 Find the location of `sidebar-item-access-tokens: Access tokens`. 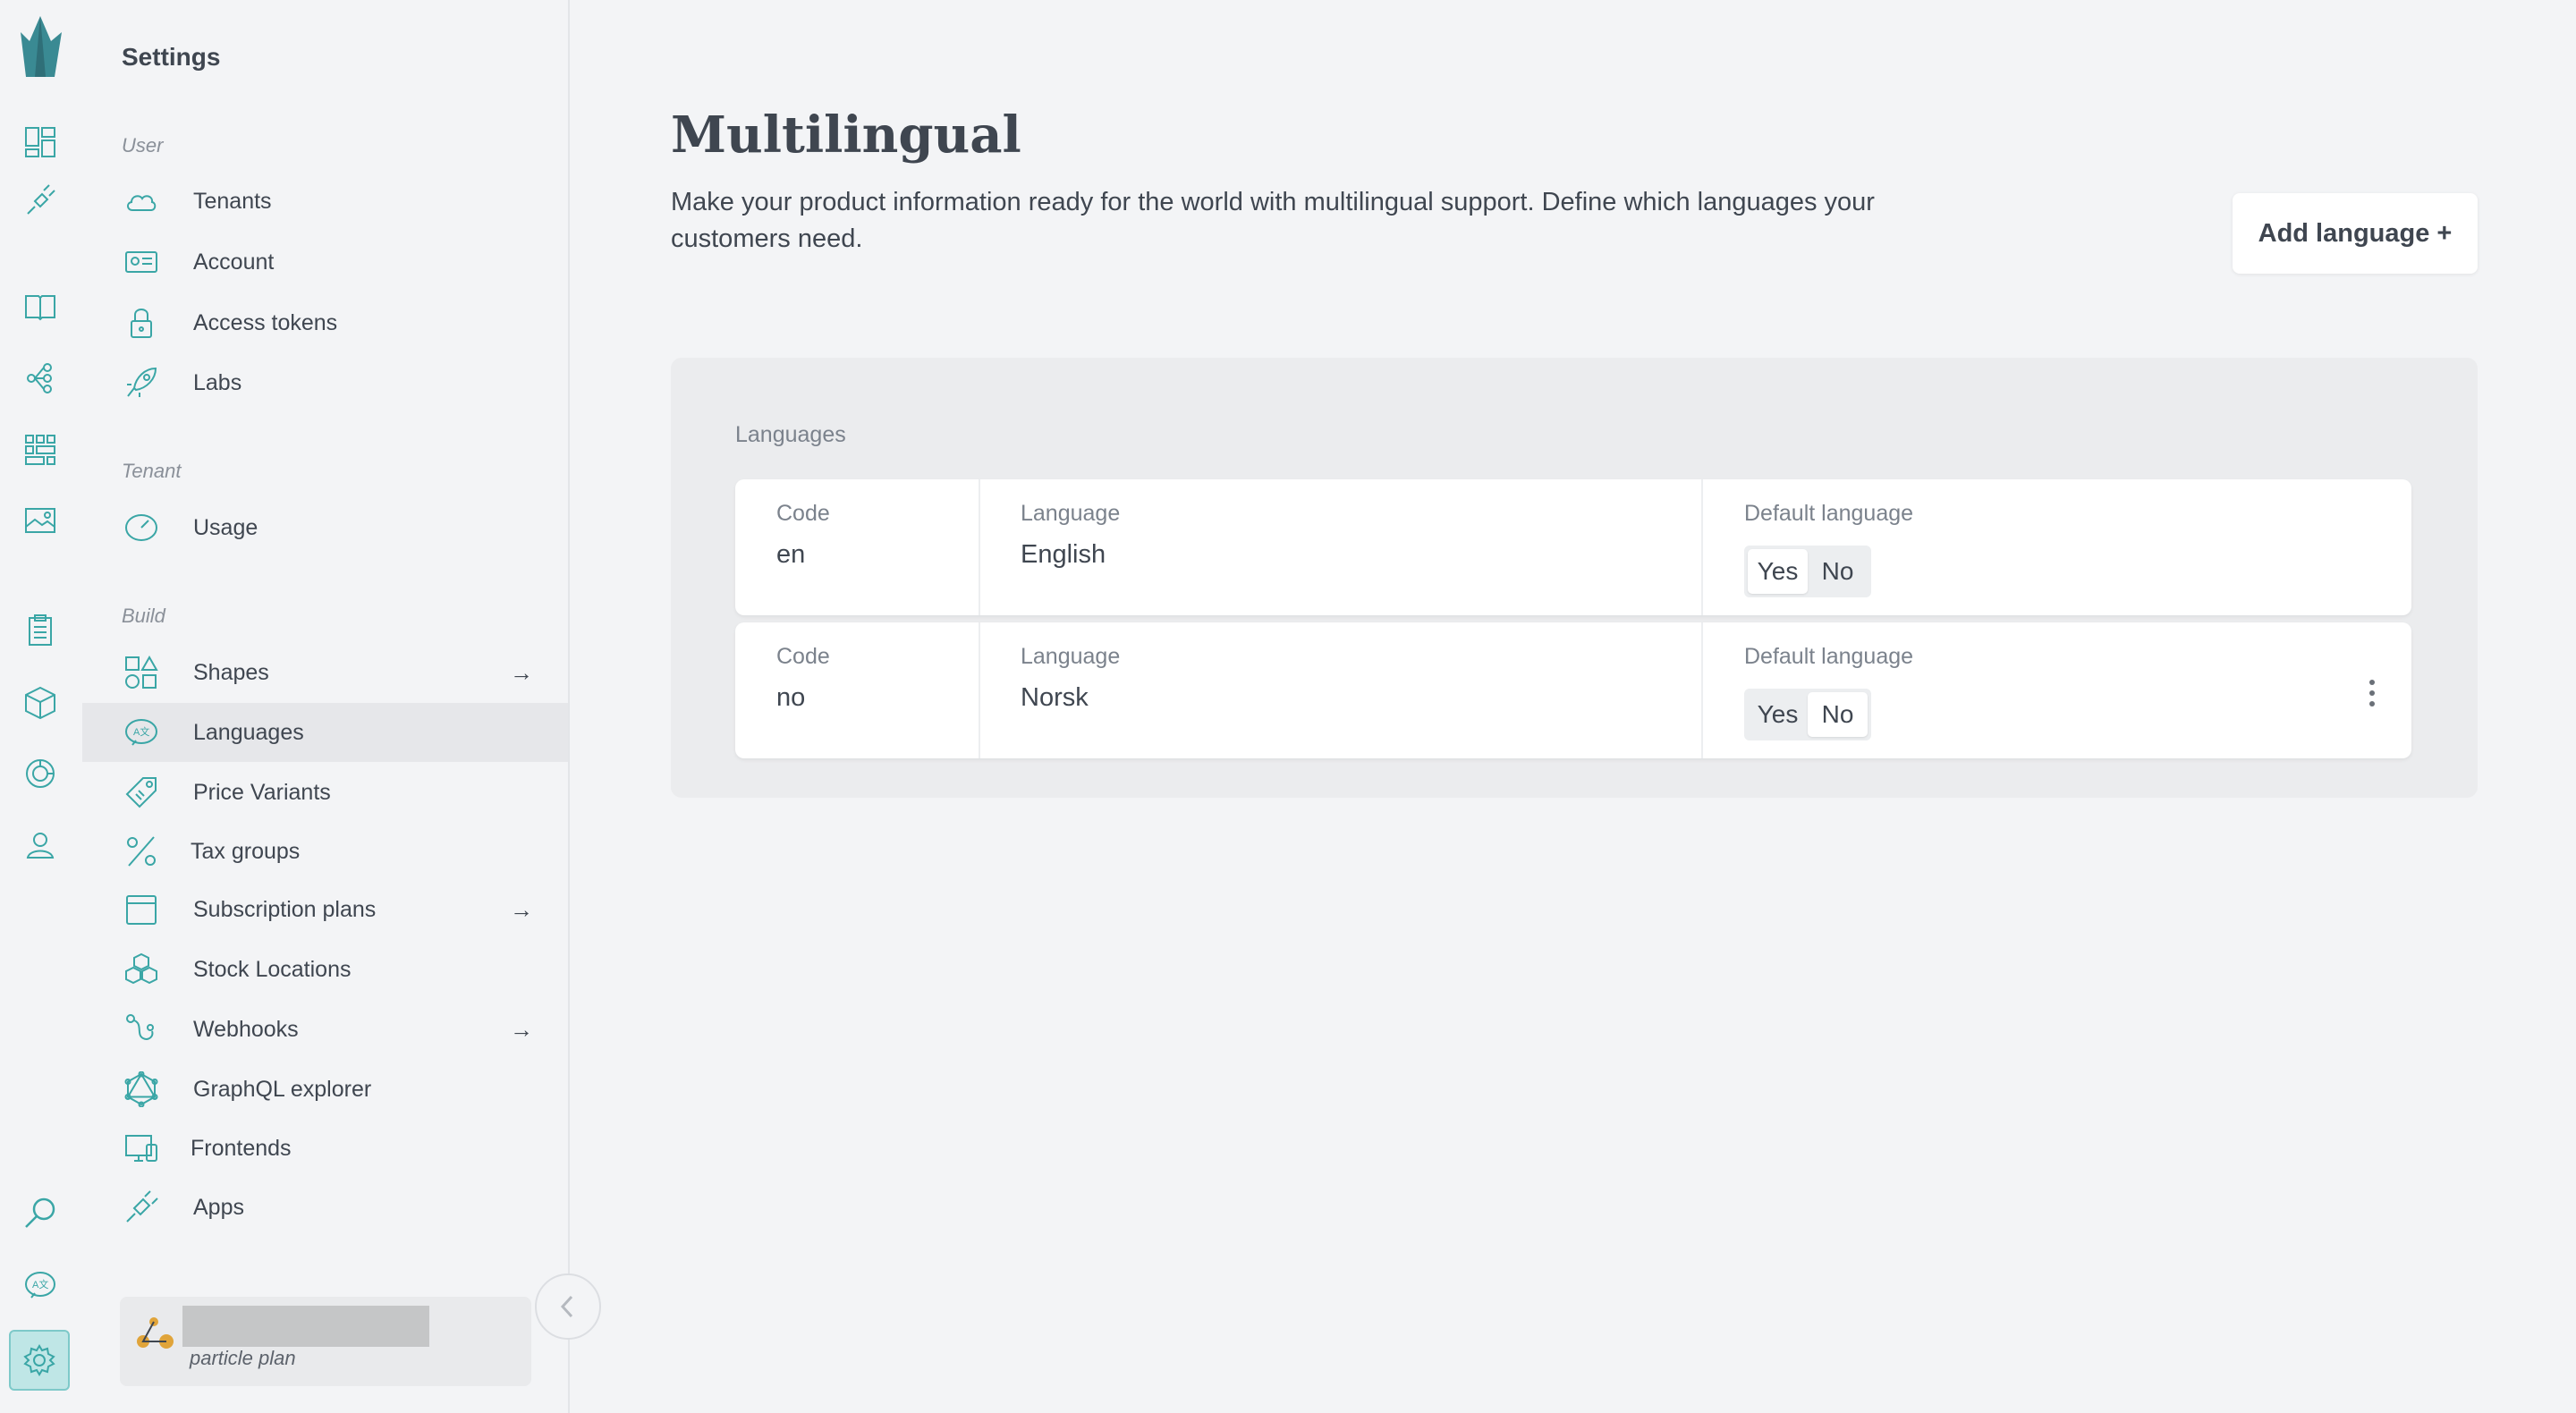

sidebar-item-access-tokens: Access tokens is located at coordinates (325, 322).